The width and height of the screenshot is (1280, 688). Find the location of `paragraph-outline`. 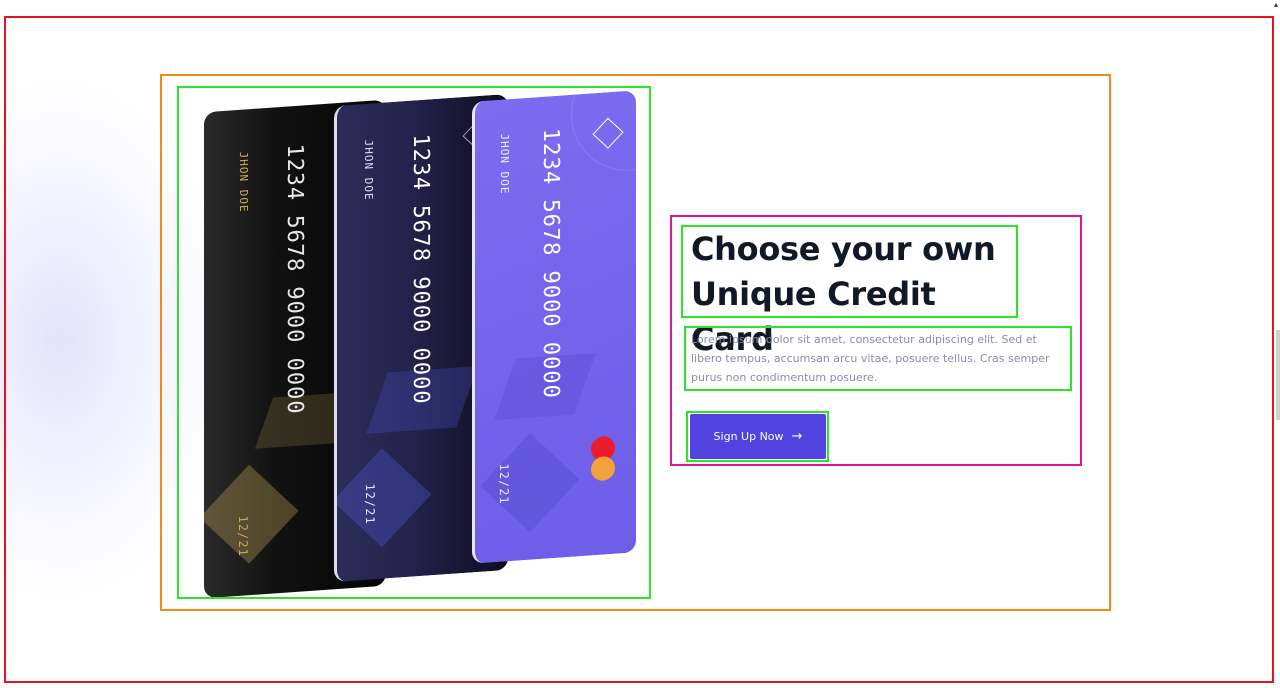

paragraph-outline is located at coordinates (878, 358).